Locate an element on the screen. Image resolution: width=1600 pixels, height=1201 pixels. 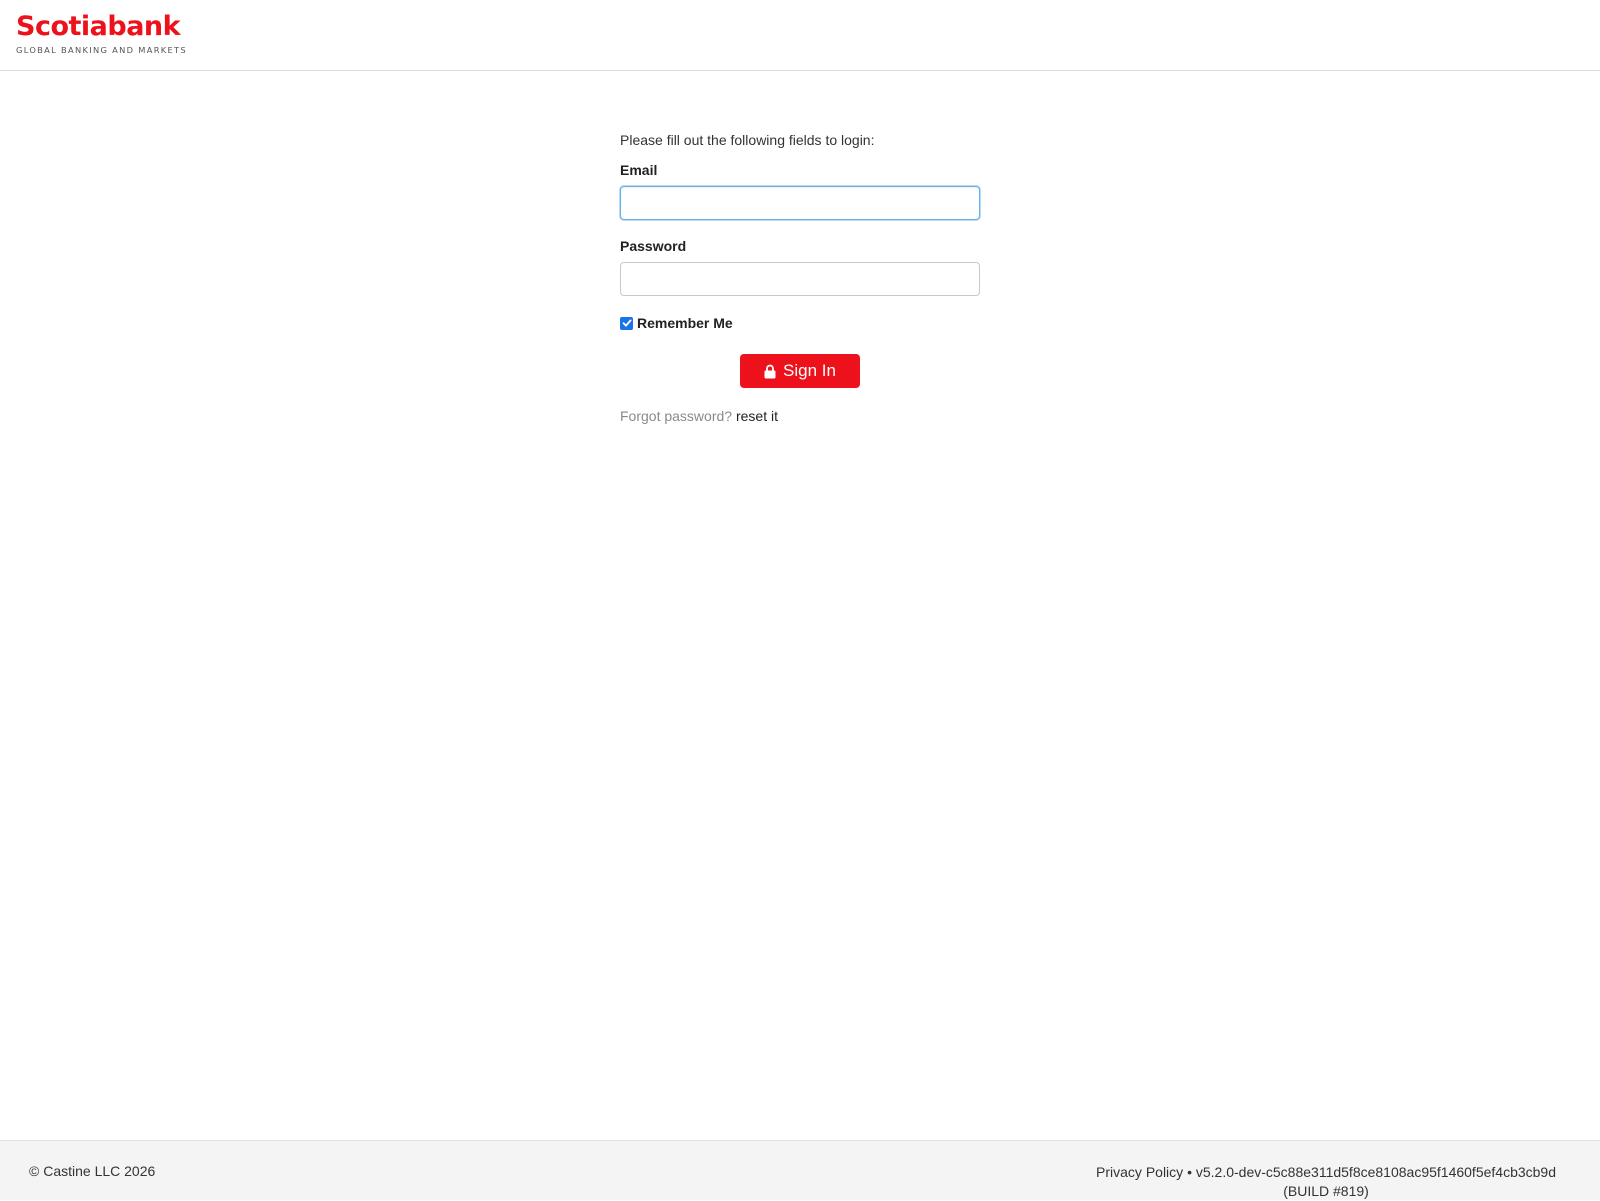
remember-me-checkbox is located at coordinates (626, 323).